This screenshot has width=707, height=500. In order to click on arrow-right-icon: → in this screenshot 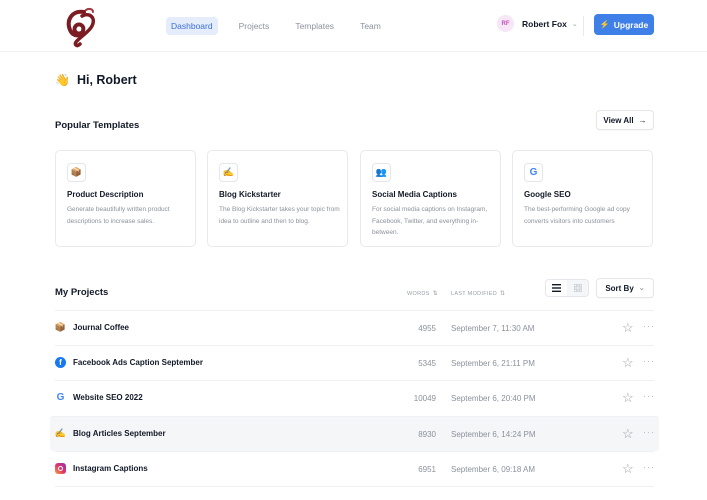, I will do `click(642, 120)`.